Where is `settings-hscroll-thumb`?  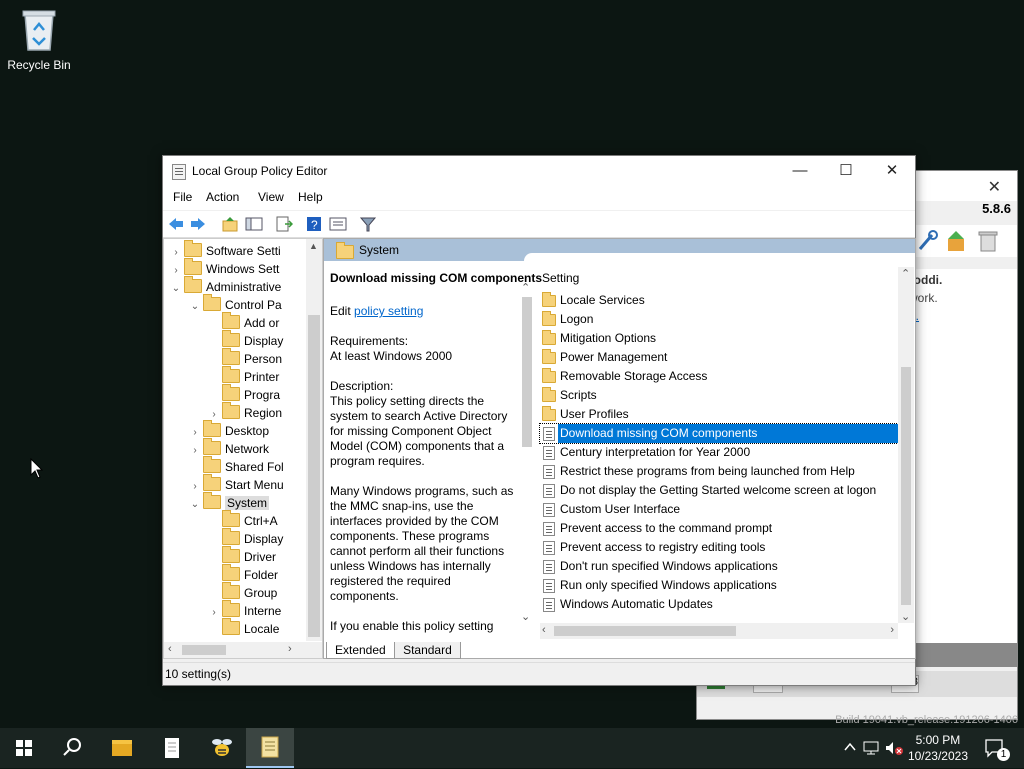 settings-hscroll-thumb is located at coordinates (645, 631).